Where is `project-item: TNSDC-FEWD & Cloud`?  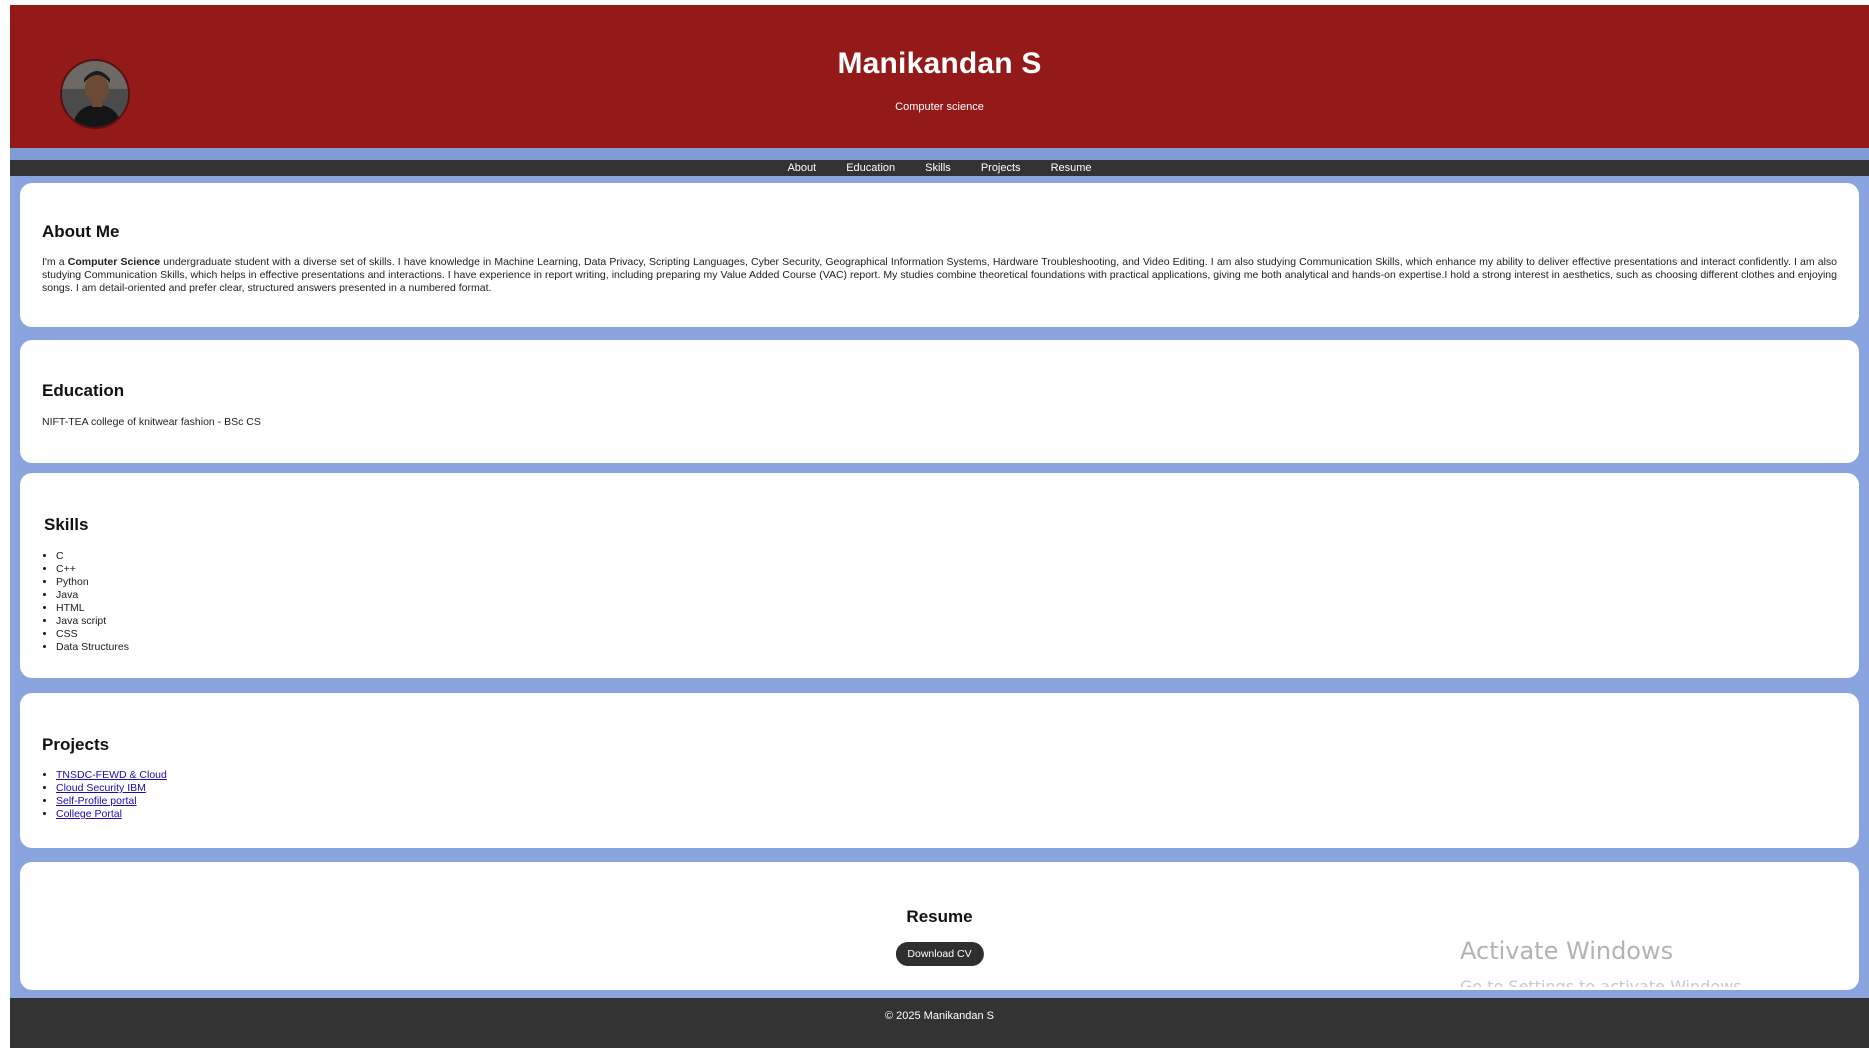 project-item: TNSDC-FEWD & Cloud is located at coordinates (111, 775).